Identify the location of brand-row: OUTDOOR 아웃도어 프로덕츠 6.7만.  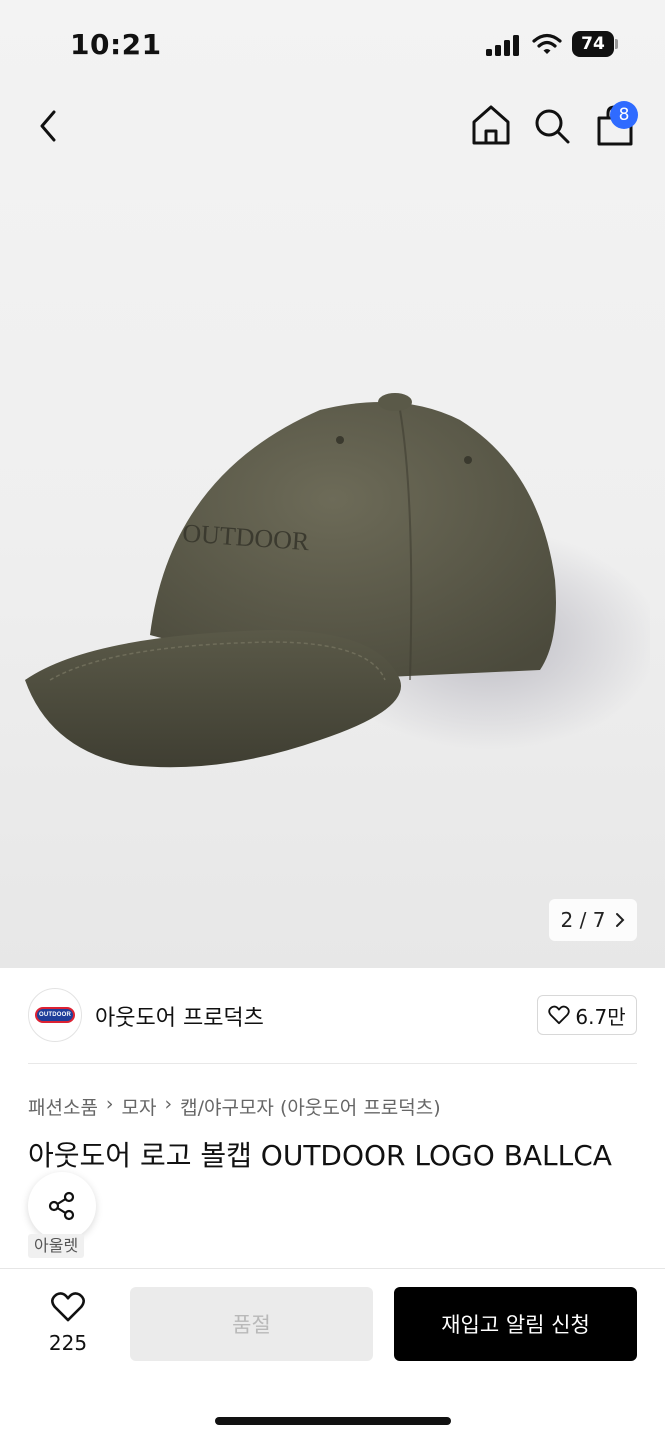
(332, 1016).